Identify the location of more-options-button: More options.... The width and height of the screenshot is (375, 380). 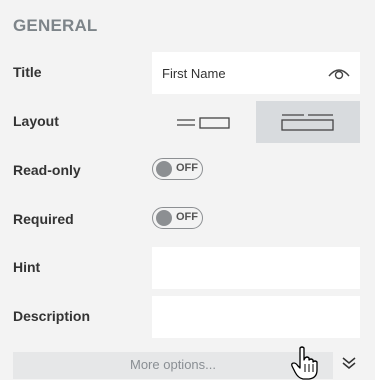
(173, 365).